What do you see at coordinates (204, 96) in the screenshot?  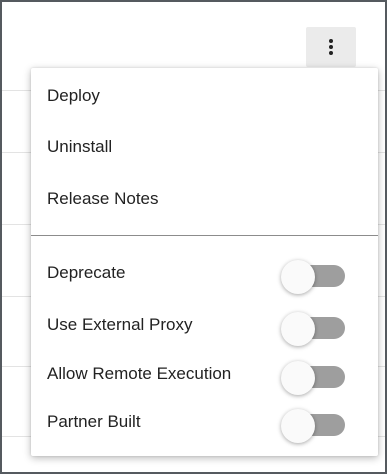 I see `menu-item-deploy: Deploy` at bounding box center [204, 96].